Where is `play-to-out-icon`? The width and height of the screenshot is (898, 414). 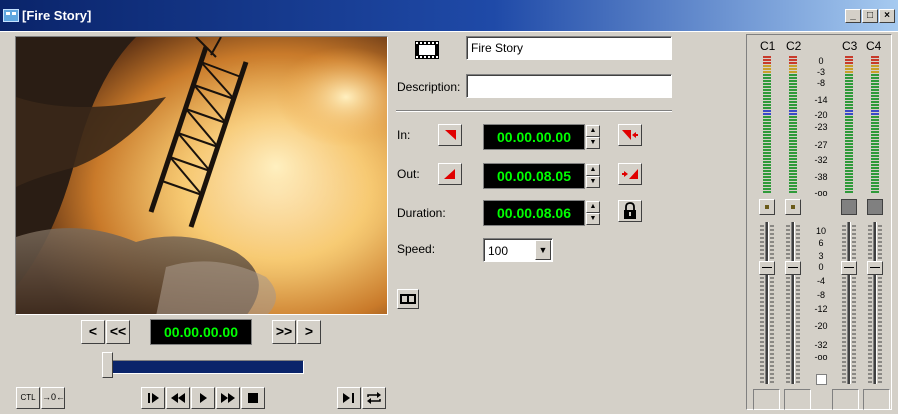 play-to-out-icon is located at coordinates (348, 398).